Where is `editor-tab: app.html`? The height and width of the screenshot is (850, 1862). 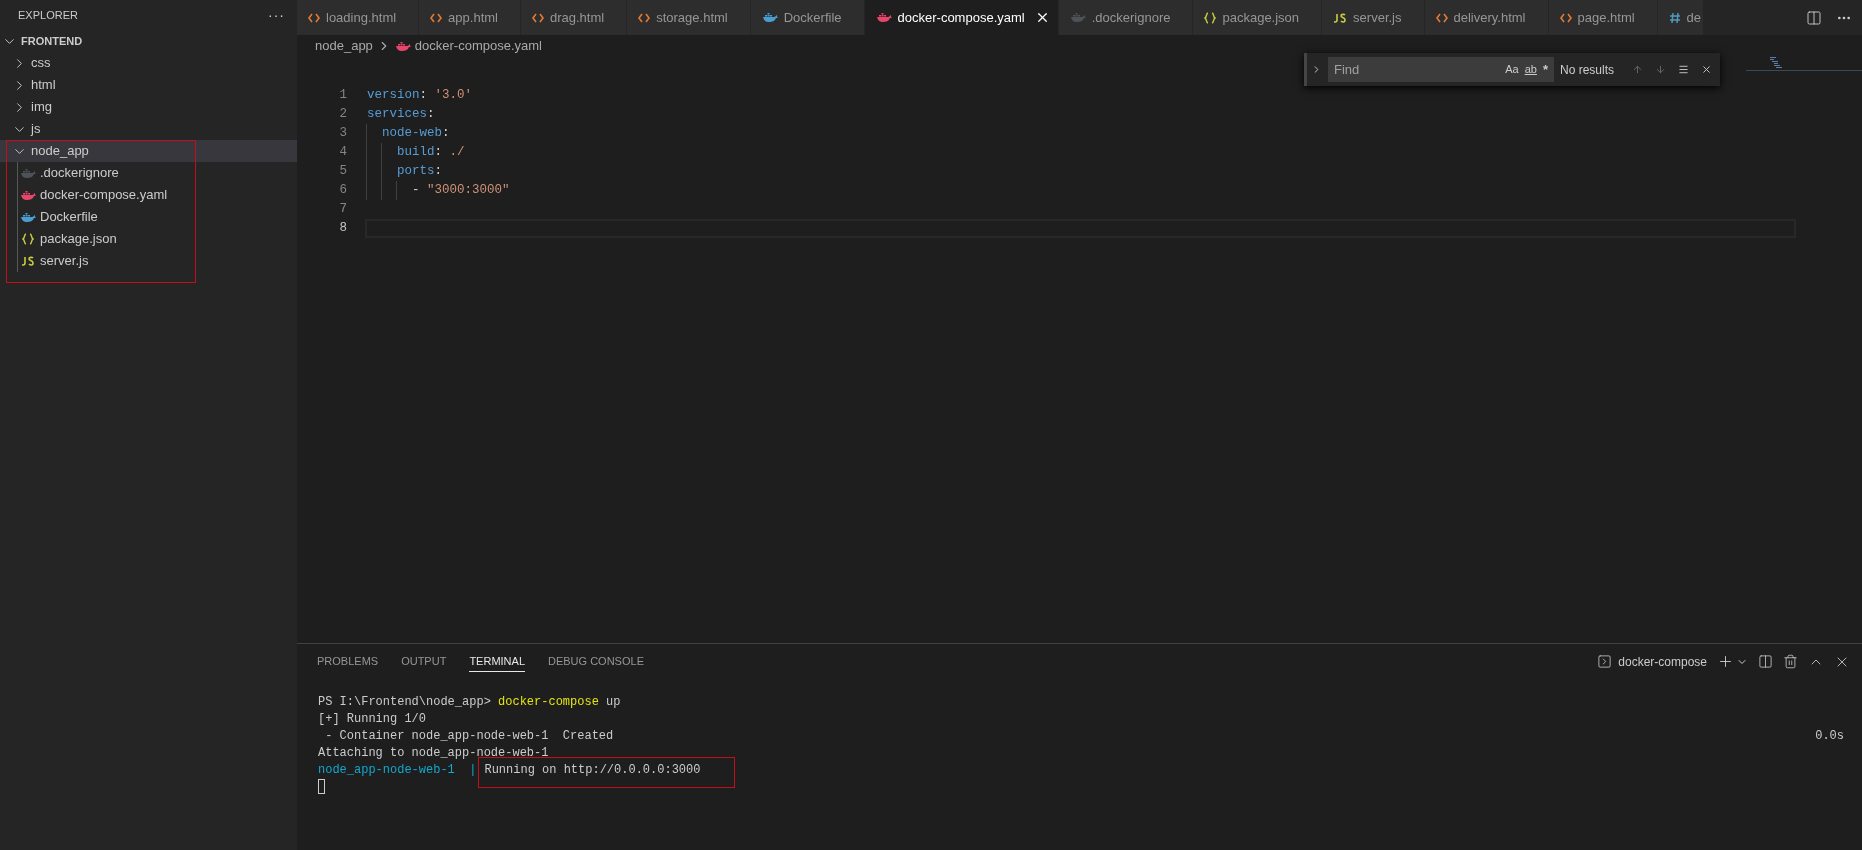
editor-tab: app.html is located at coordinates (470, 17).